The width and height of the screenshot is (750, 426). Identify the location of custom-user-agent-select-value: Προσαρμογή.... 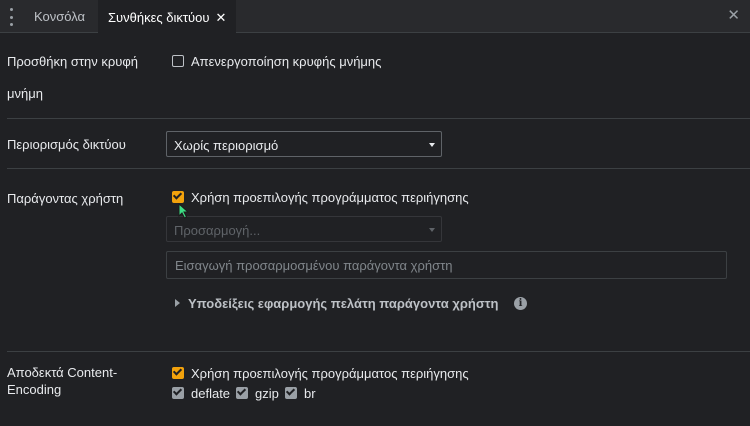
(217, 230).